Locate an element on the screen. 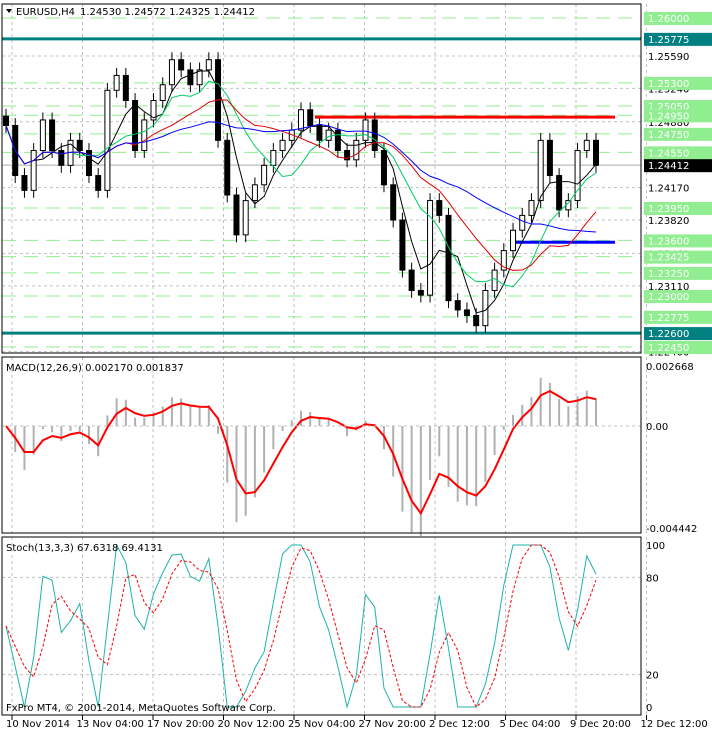 The height and width of the screenshot is (732, 712). macd-scale-label: -0.004442 is located at coordinates (671, 529).